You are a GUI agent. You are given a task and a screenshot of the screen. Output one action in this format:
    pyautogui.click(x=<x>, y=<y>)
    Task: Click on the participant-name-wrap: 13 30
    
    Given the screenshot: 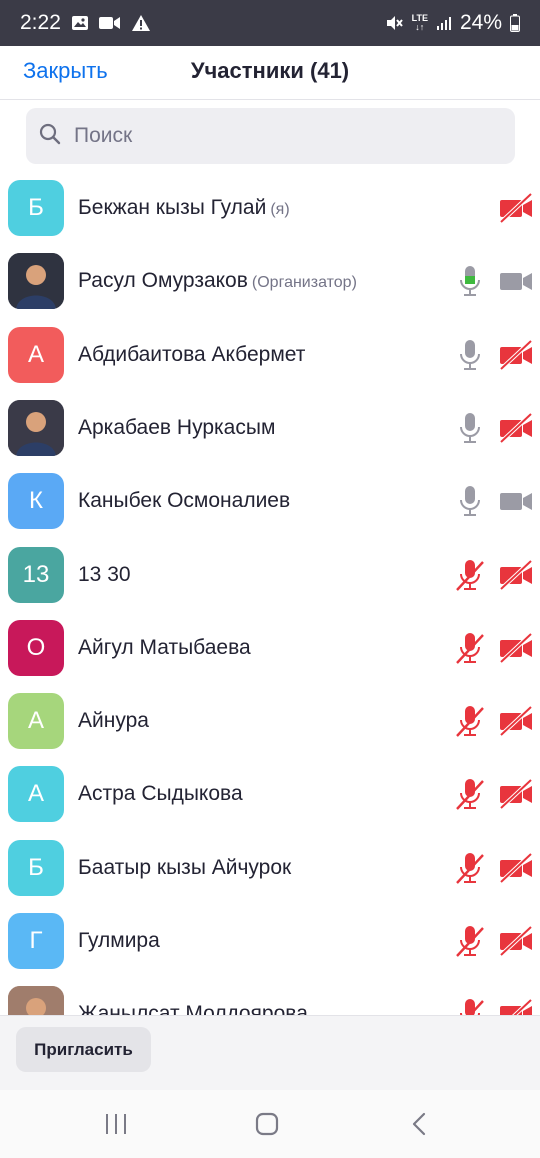 What is the action you would take?
    pyautogui.click(x=104, y=575)
    